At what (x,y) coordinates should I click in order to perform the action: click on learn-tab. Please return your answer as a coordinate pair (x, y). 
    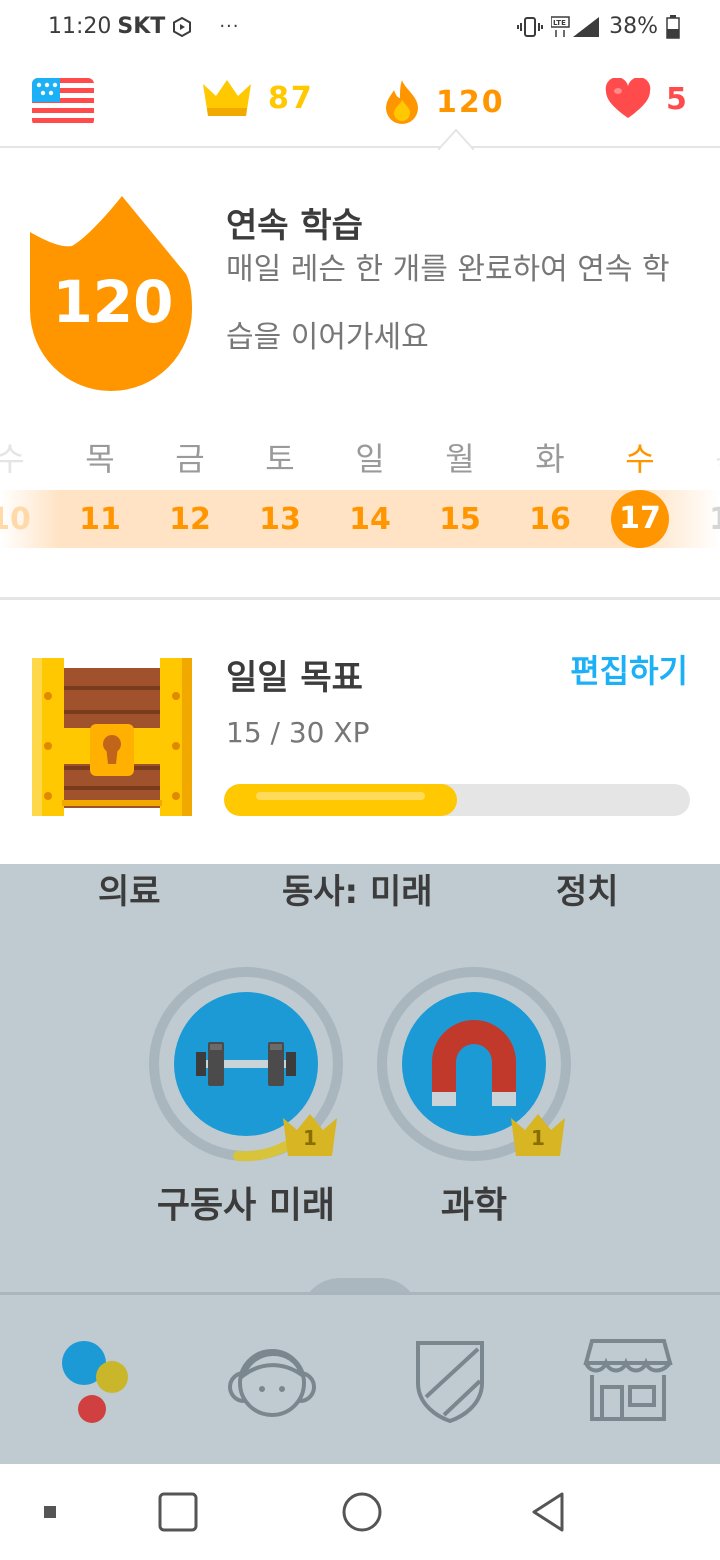
    Looking at the image, I should click on (96, 1380).